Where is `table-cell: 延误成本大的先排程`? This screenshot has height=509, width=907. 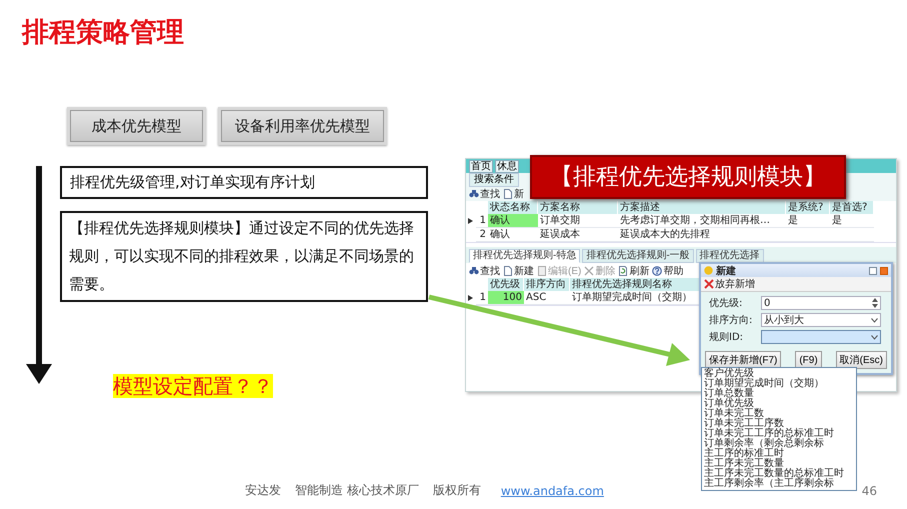
table-cell: 延误成本大的先排程 is located at coordinates (702, 235).